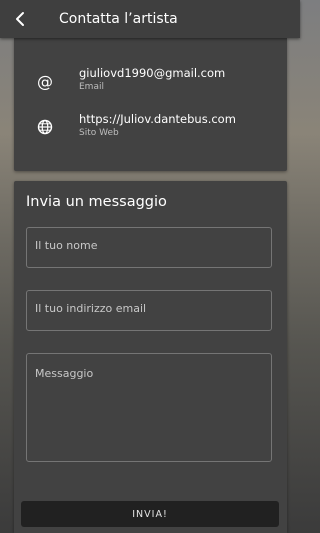 The height and width of the screenshot is (533, 320). I want to click on email-placeholder: Il tuo indirizzo email, so click(91, 308).